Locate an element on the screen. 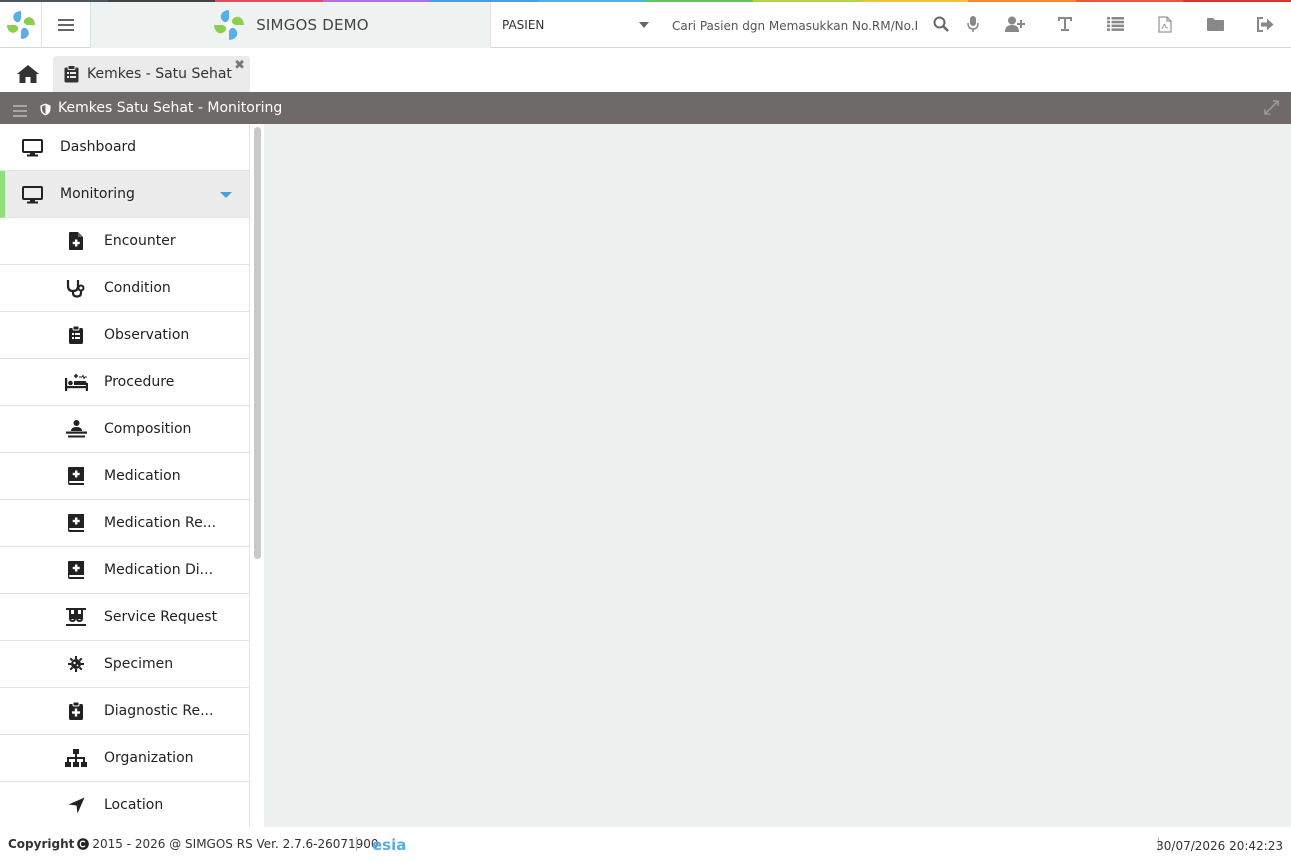 Image resolution: width=1291 pixels, height=862 pixels. home-tab is located at coordinates (28, 74).